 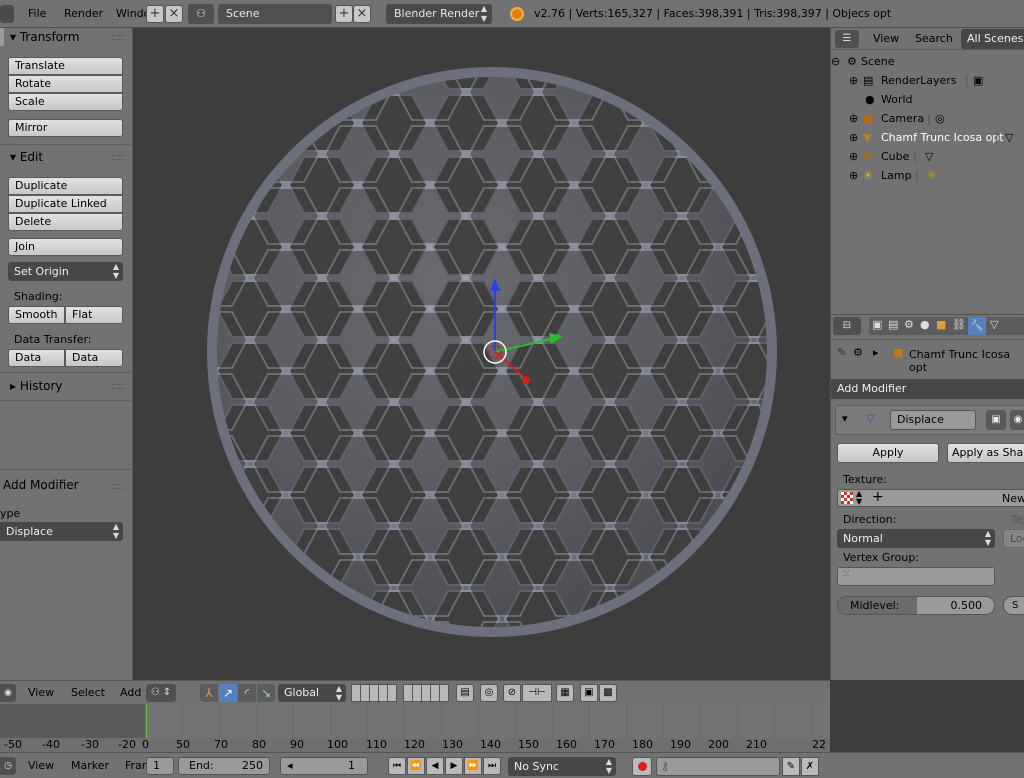 I want to click on remove-scene-button: ×, so click(x=362, y=14).